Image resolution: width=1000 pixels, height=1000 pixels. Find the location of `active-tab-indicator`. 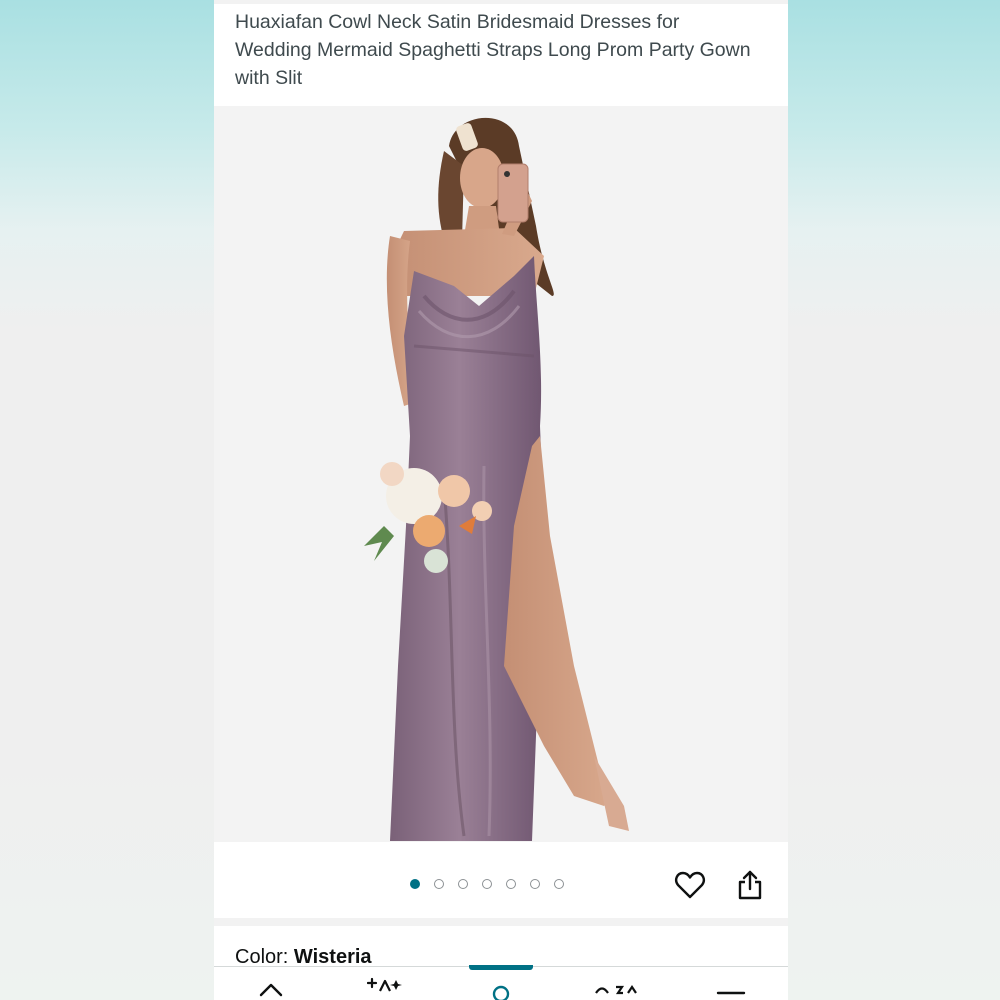

active-tab-indicator is located at coordinates (501, 967).